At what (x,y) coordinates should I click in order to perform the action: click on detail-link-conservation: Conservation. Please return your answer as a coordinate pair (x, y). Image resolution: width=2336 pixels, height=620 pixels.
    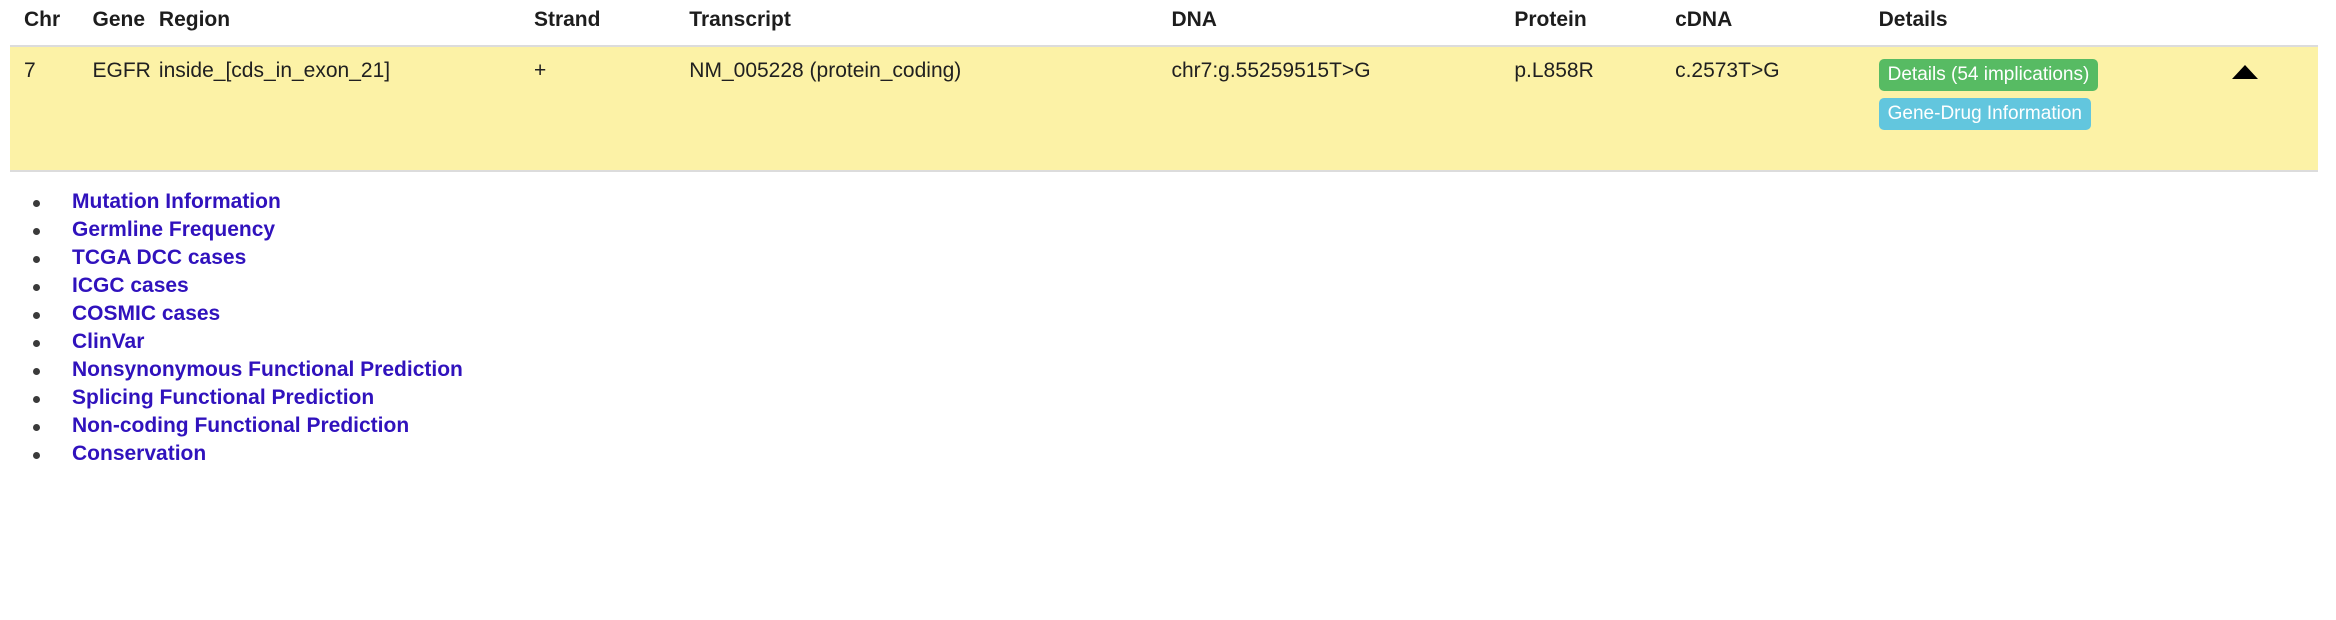
    Looking at the image, I should click on (139, 453).